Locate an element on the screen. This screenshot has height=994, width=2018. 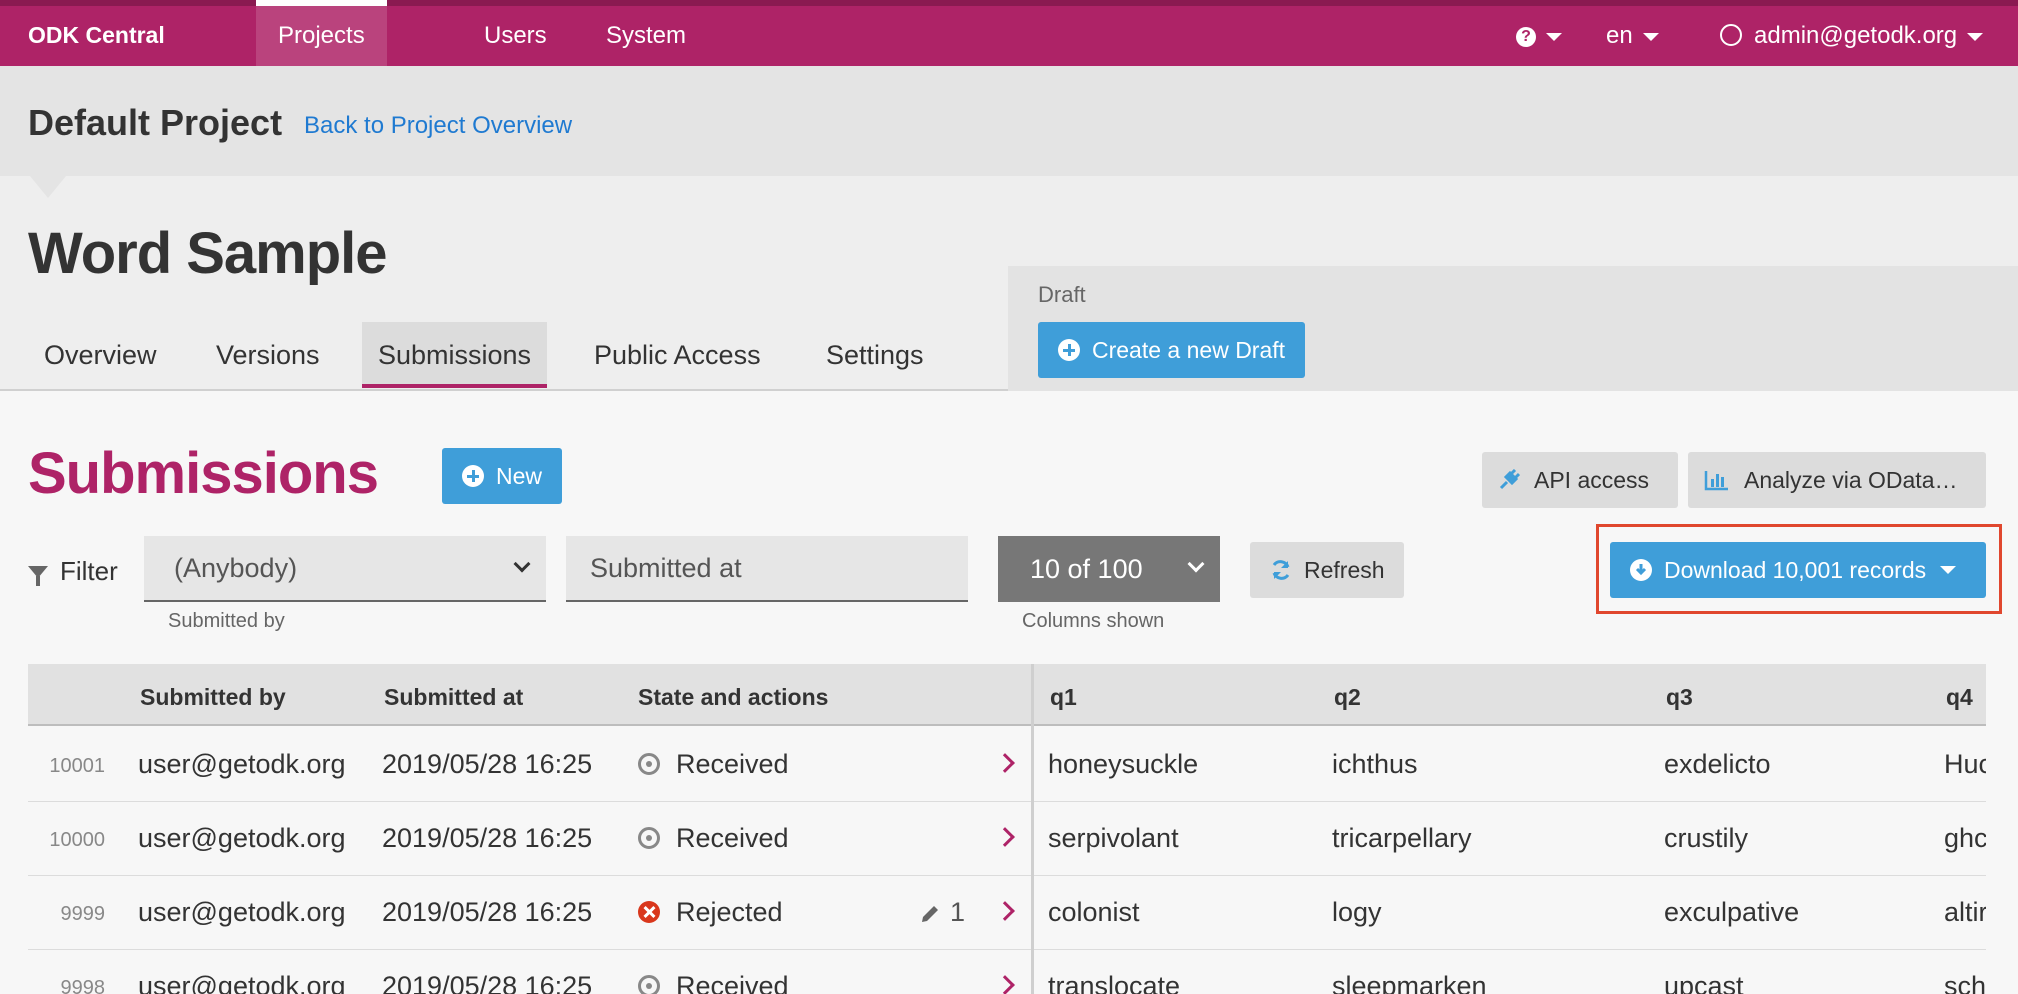
new-submission-button: New is located at coordinates (502, 476).